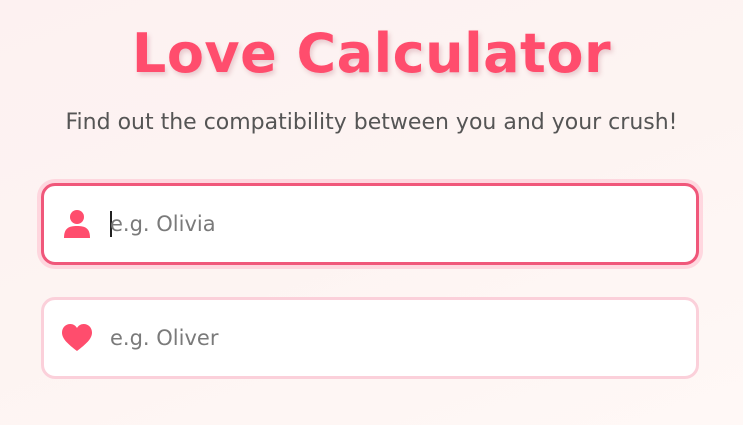 This screenshot has width=743, height=425. Describe the element at coordinates (393, 338) in the screenshot. I see `crush-name-input` at that location.